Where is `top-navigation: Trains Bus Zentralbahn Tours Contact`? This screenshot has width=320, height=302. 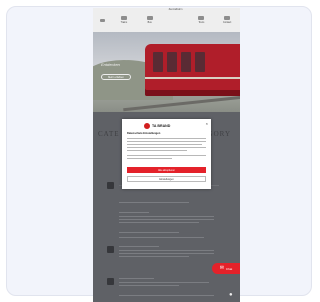 top-navigation: Trains Bus Zentralbahn Tours Contact is located at coordinates (166, 20).